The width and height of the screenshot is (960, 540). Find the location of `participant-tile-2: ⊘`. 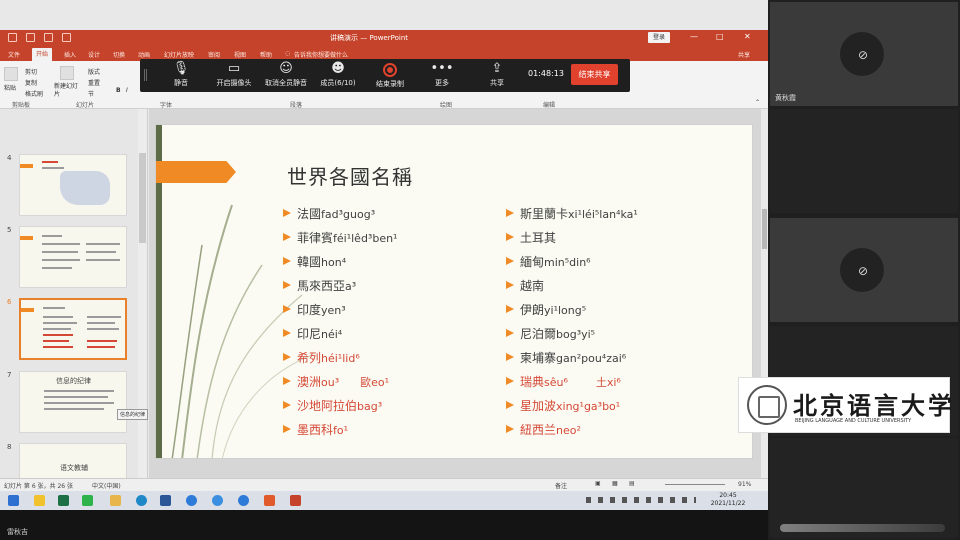

participant-tile-2: ⊘ is located at coordinates (864, 270).